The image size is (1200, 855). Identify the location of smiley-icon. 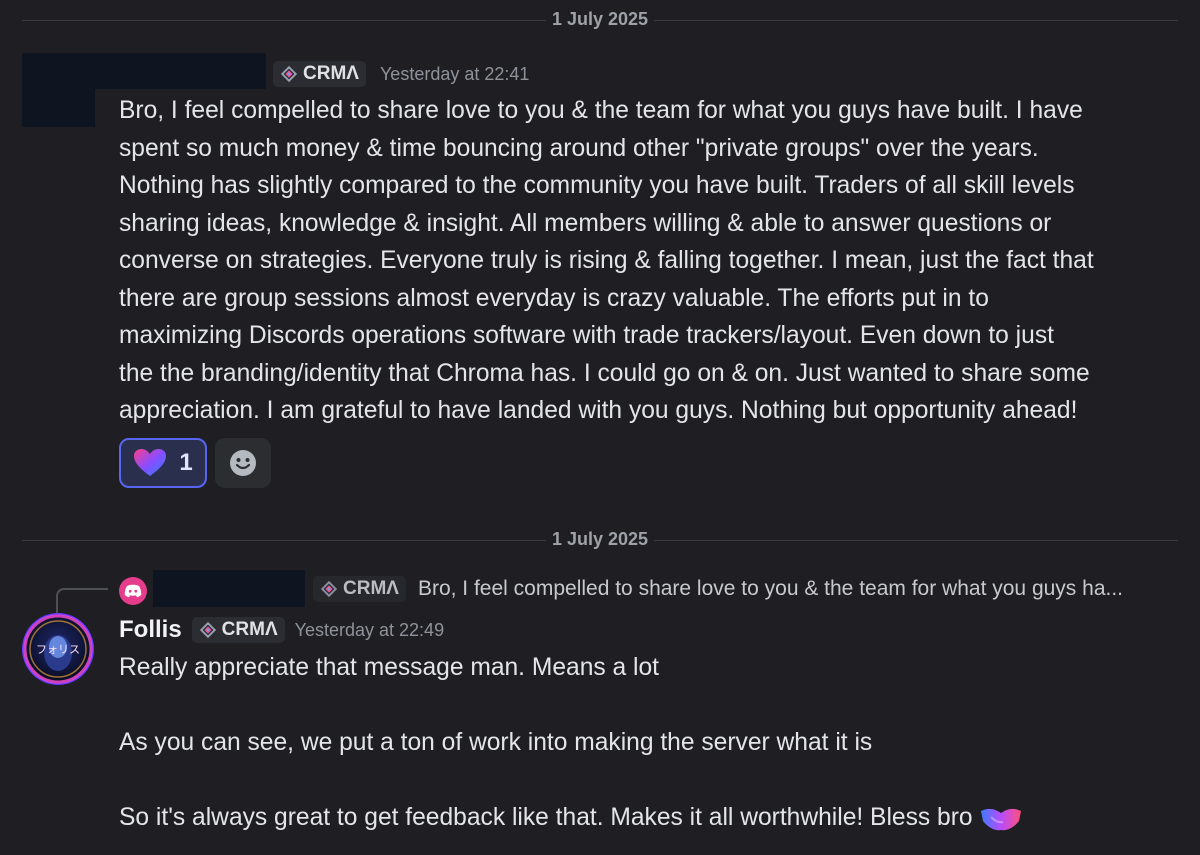
(243, 463).